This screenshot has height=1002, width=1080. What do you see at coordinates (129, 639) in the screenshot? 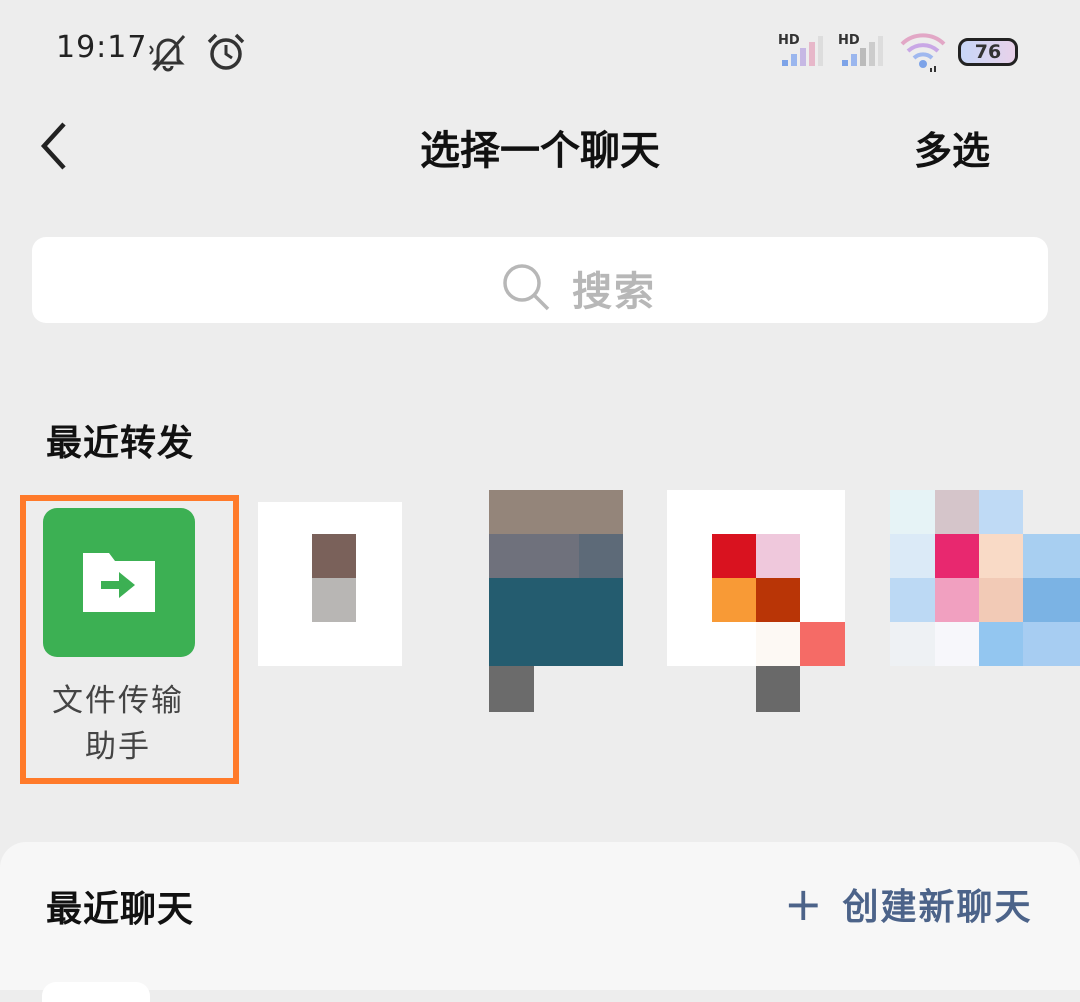
I see `highlight-box` at bounding box center [129, 639].